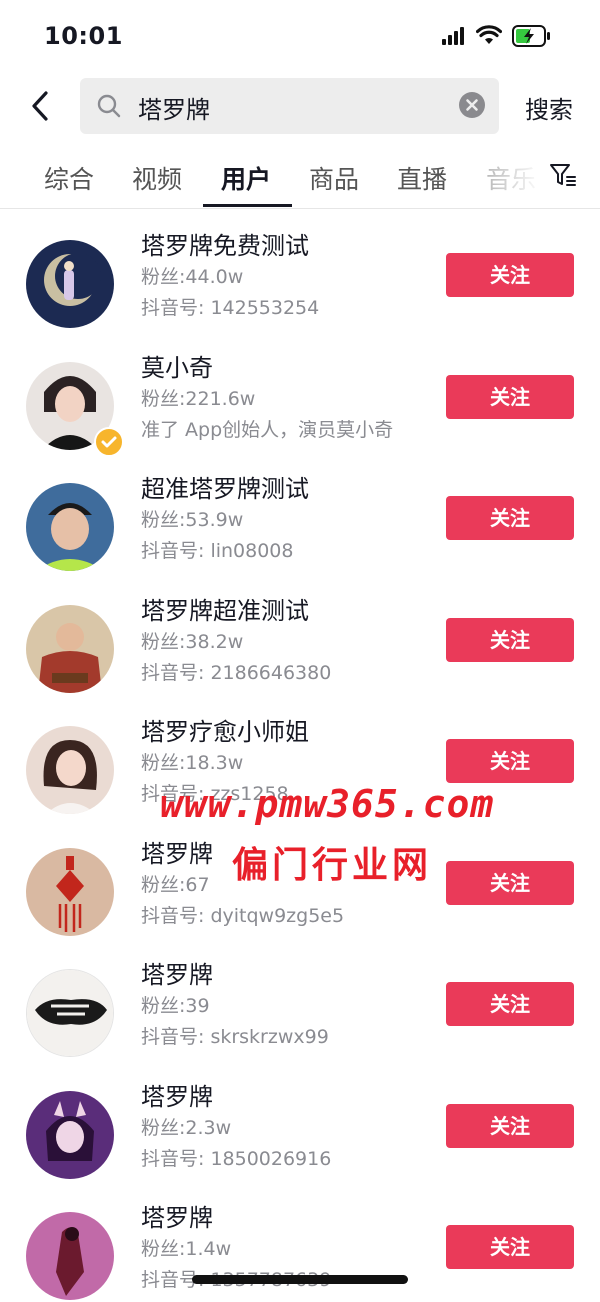  I want to click on user-info: 塔罗牌 粉丝:39 抖音号: skrskrzwx99, so click(235, 1006).